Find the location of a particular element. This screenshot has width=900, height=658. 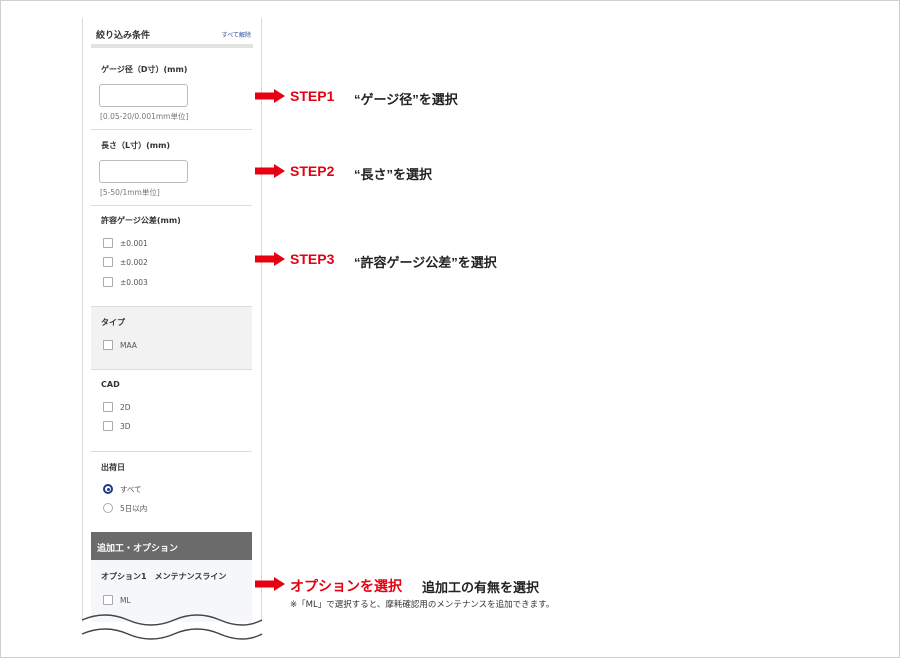

wavy-cutoff-lines is located at coordinates (172, 627).